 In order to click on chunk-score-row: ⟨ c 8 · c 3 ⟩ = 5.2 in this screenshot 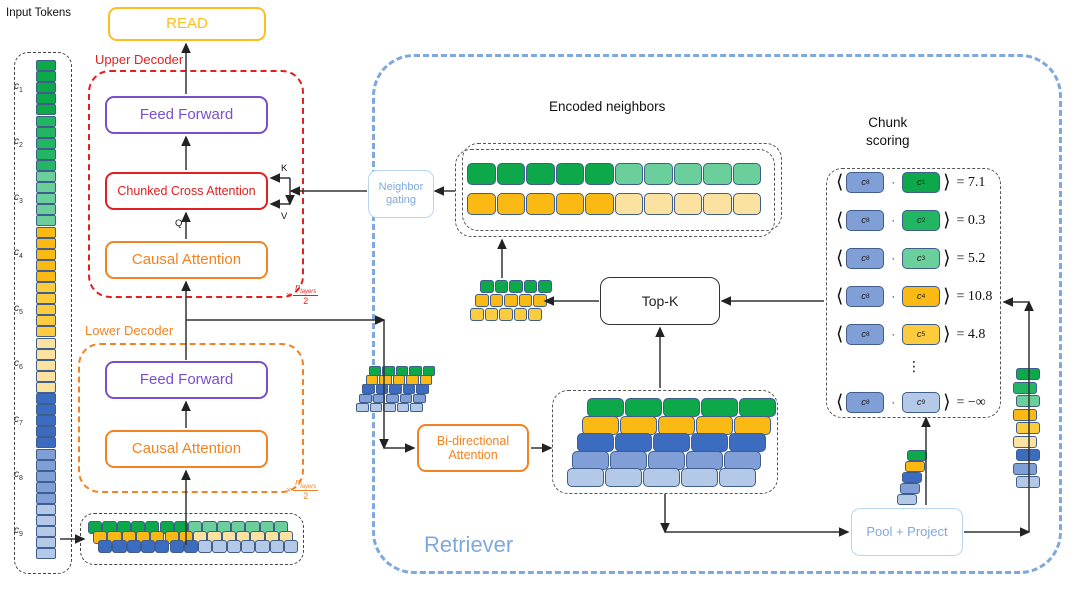, I will do `click(910, 256)`.